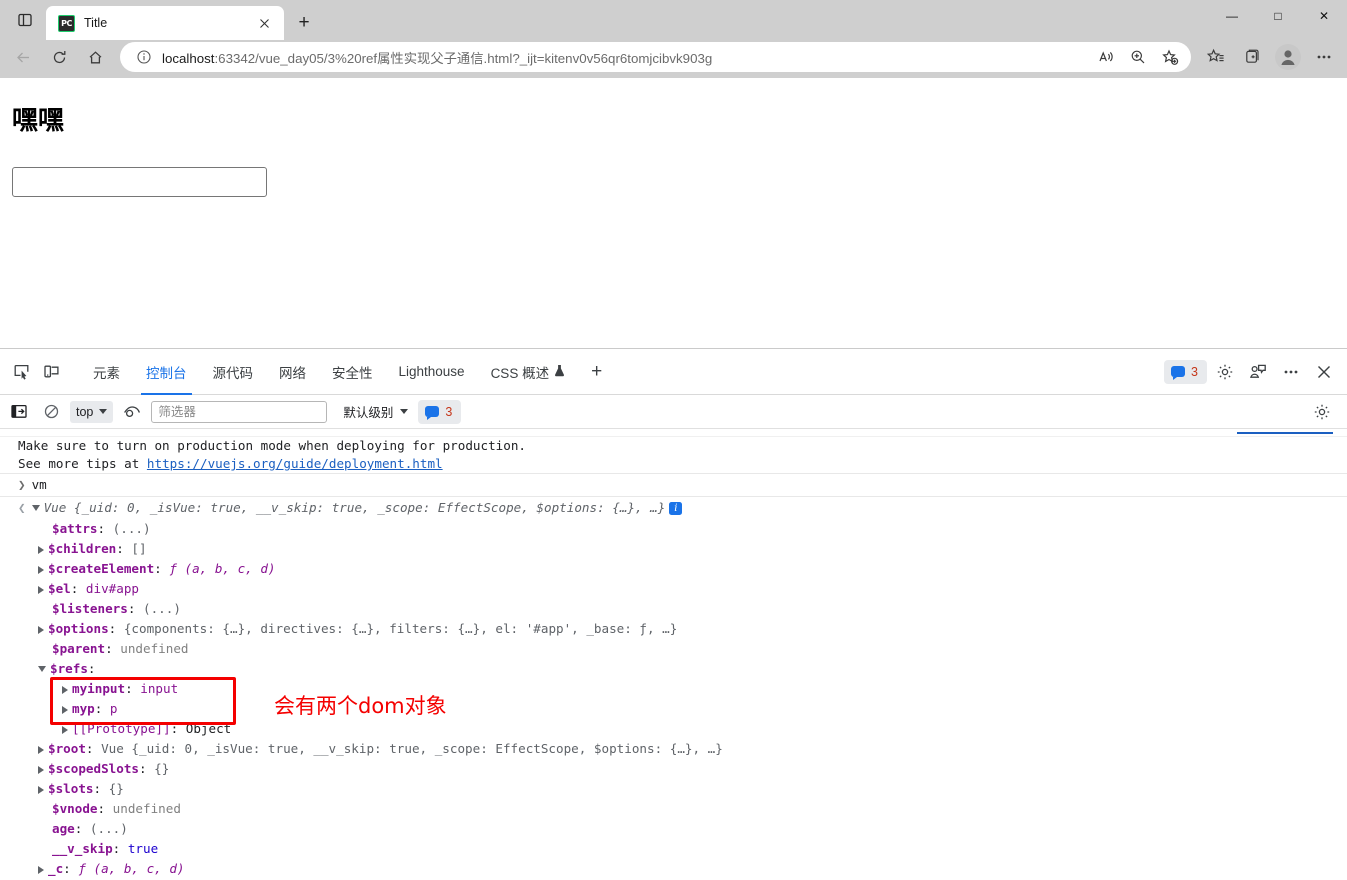  Describe the element at coordinates (520, 373) in the screenshot. I see `tab-css-overview-label: CSS 概述` at that location.